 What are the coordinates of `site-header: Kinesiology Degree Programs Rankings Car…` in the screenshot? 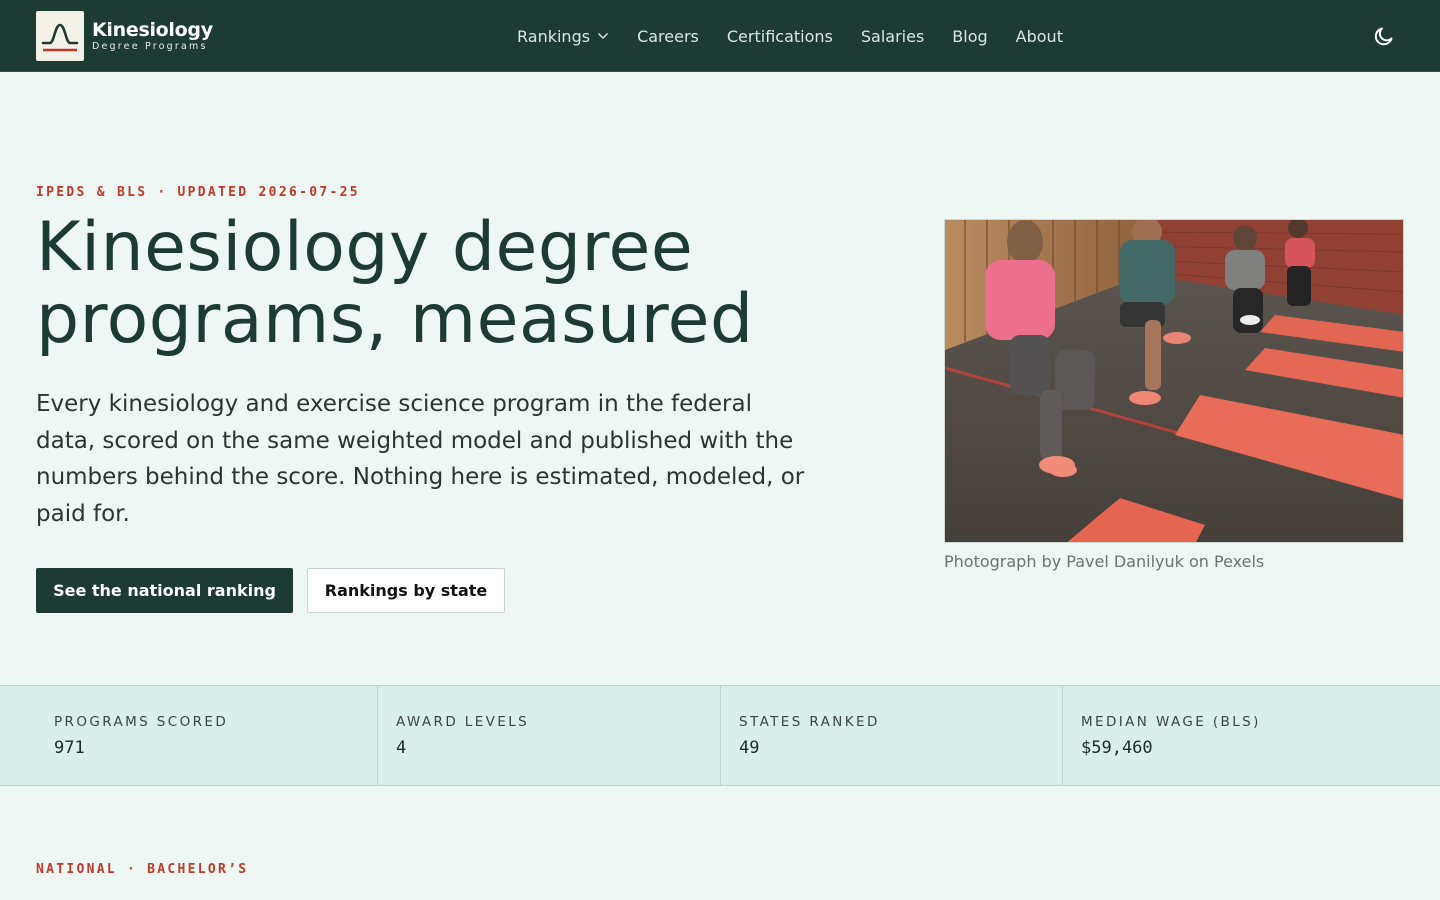 It's located at (720, 36).